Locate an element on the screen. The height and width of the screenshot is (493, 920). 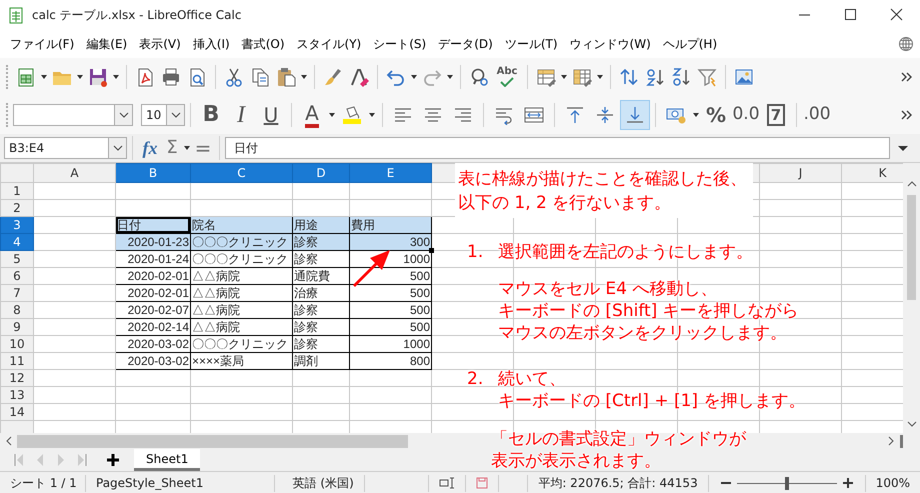
table-cell: 300 is located at coordinates (391, 242).